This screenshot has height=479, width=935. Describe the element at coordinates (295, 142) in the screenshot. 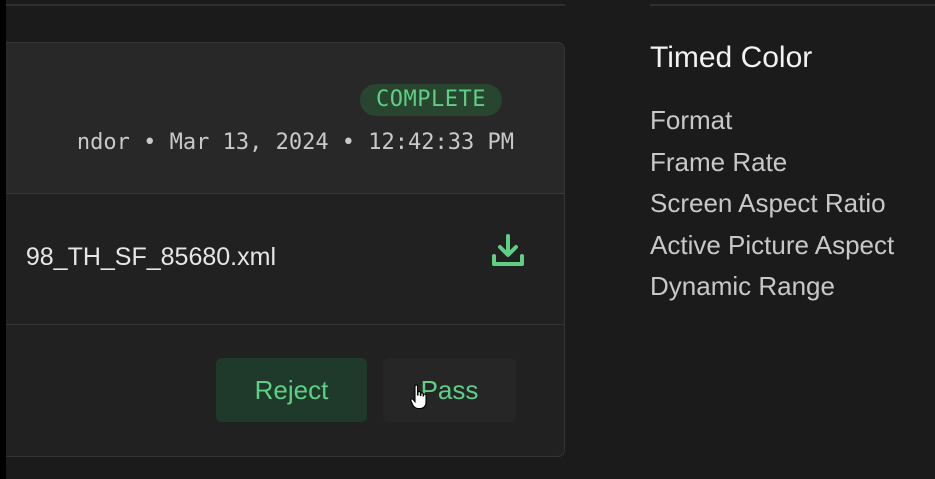

I see `vendor-timestamp: ndor • Mar 13, 2024 • 12:42:33 PM` at that location.